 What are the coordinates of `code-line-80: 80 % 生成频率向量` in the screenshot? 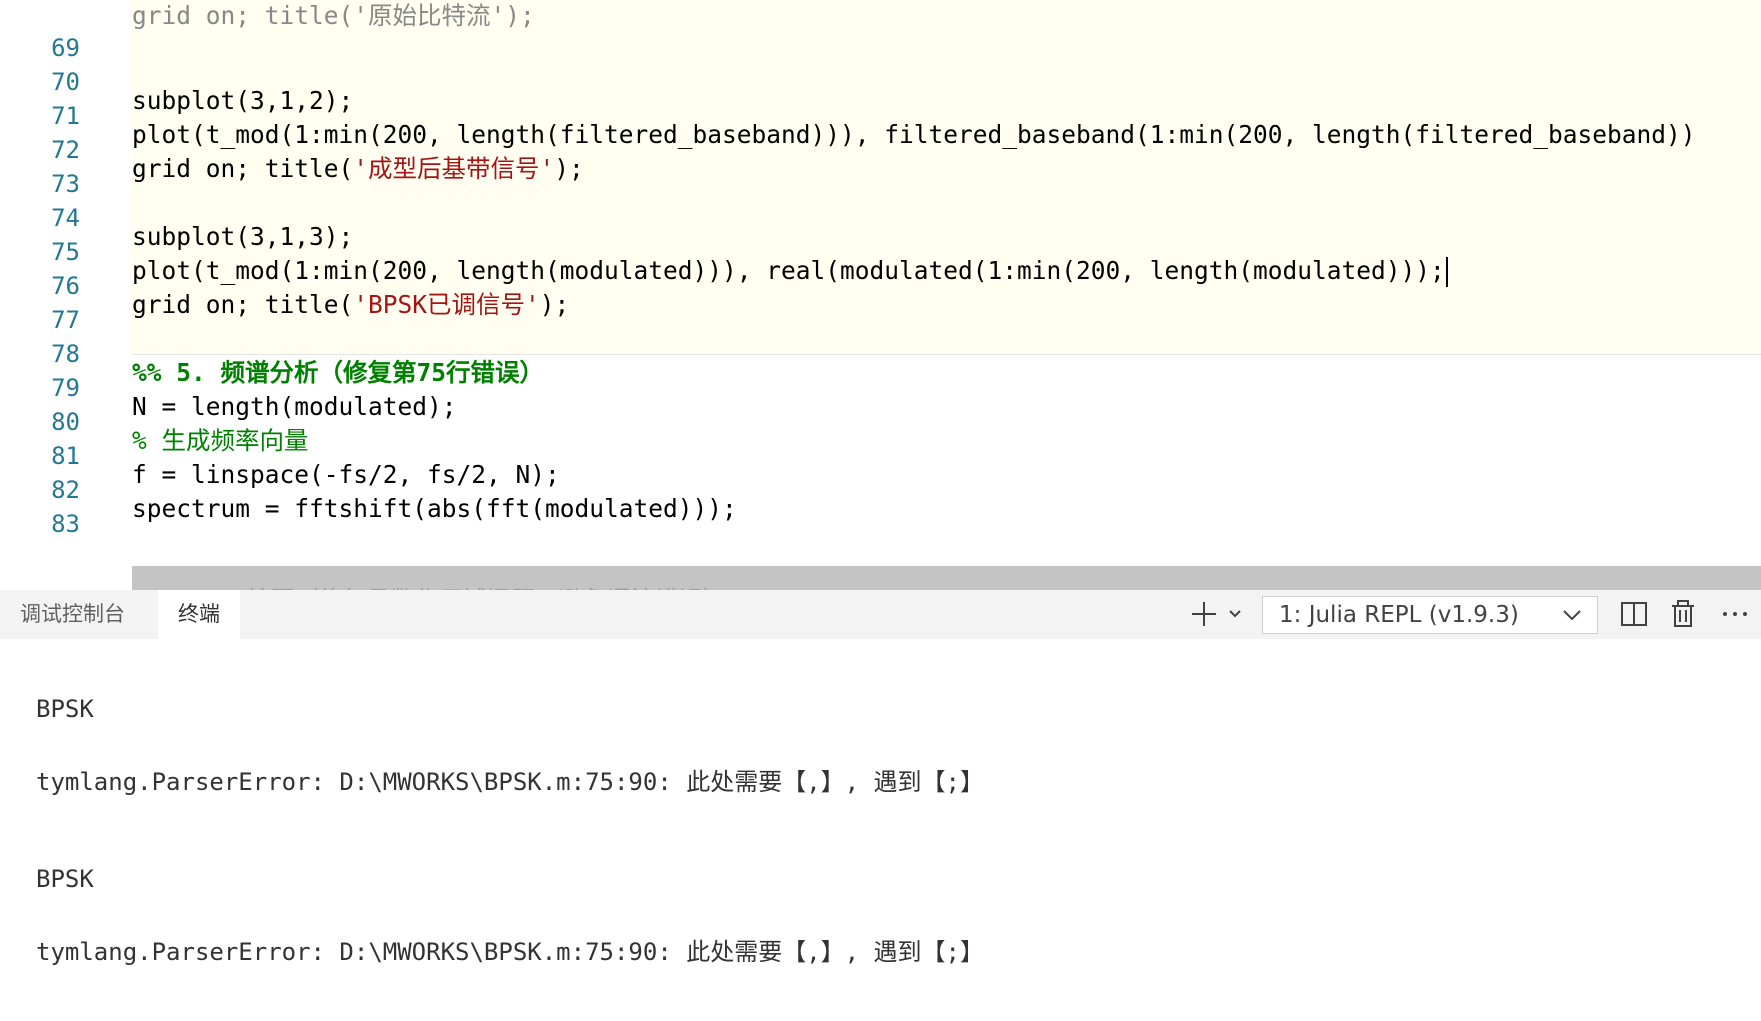 It's located at (880, 419).